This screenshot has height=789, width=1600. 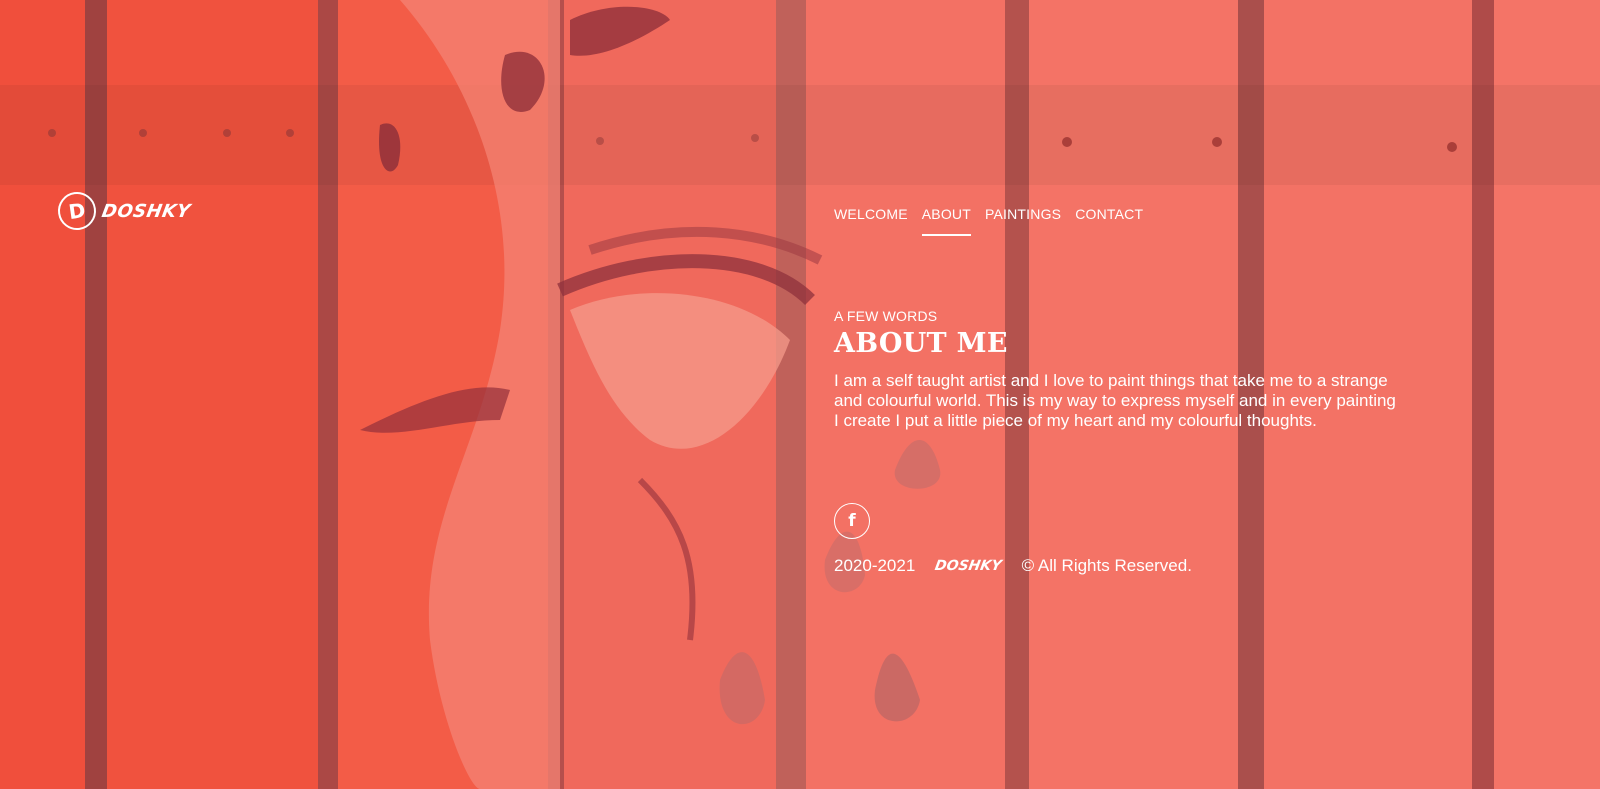 What do you see at coordinates (946, 221) in the screenshot?
I see `nav-item-about: ABOUT` at bounding box center [946, 221].